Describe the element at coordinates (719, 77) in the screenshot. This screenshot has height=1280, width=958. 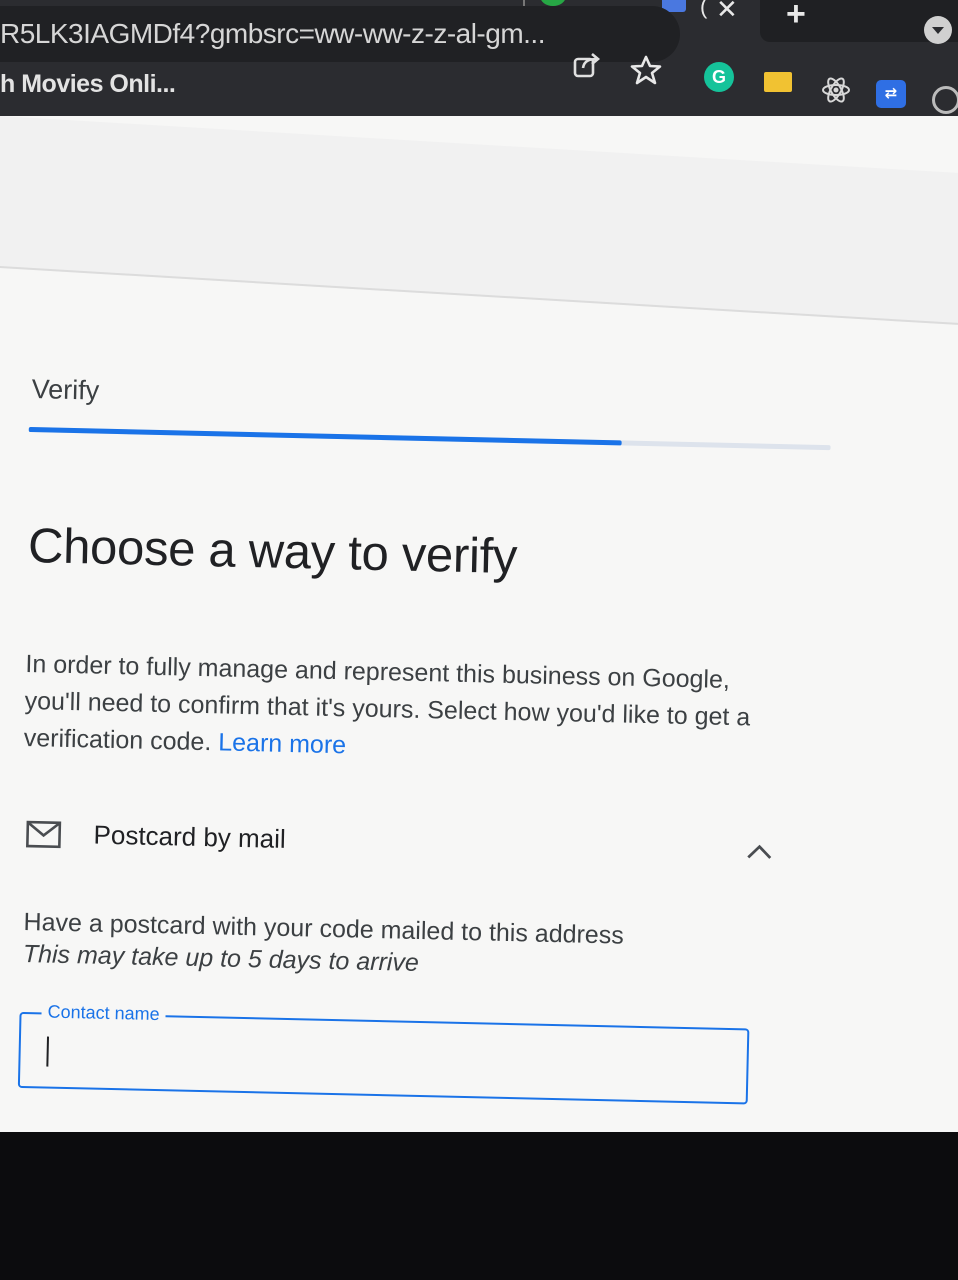
I see `grammarly-icon: G` at that location.